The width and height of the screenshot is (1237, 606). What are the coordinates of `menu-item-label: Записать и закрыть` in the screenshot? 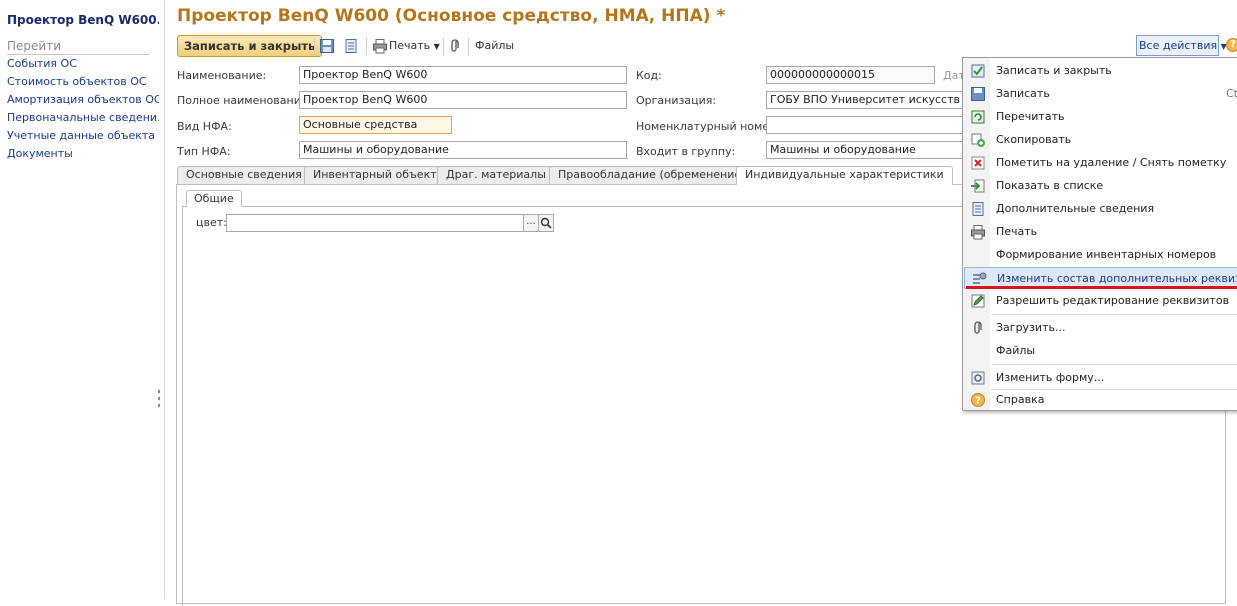 It's located at (1054, 70).